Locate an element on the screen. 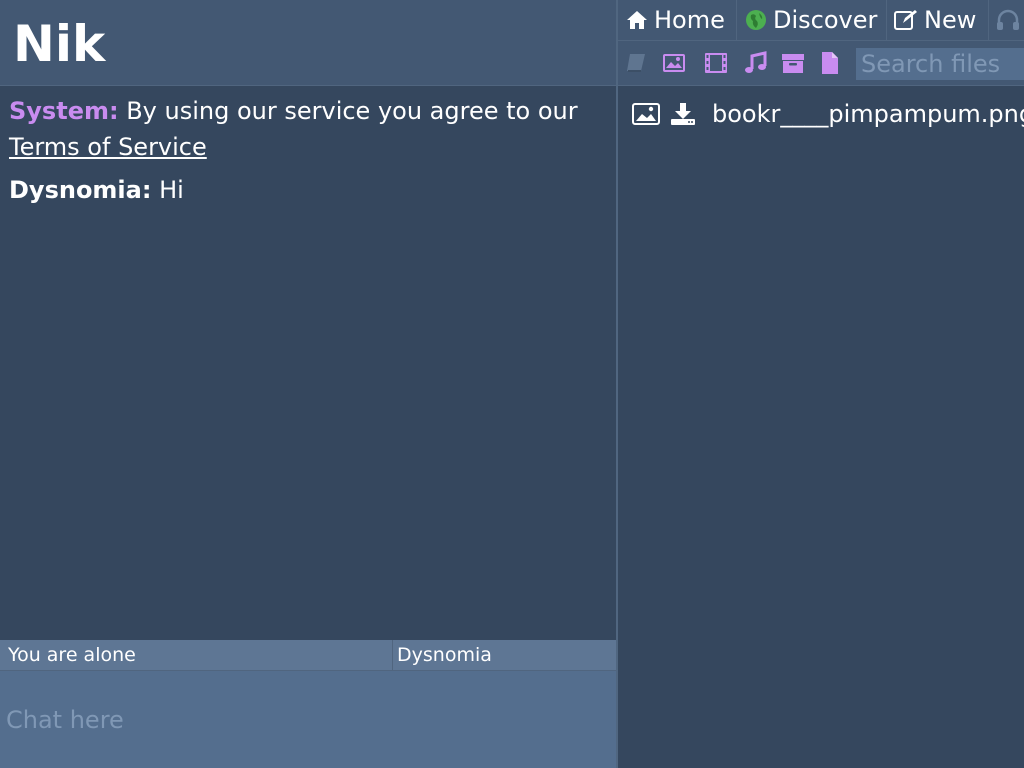 Image resolution: width=1024 pixels, height=768 pixels. home-icon is located at coordinates (637, 20).